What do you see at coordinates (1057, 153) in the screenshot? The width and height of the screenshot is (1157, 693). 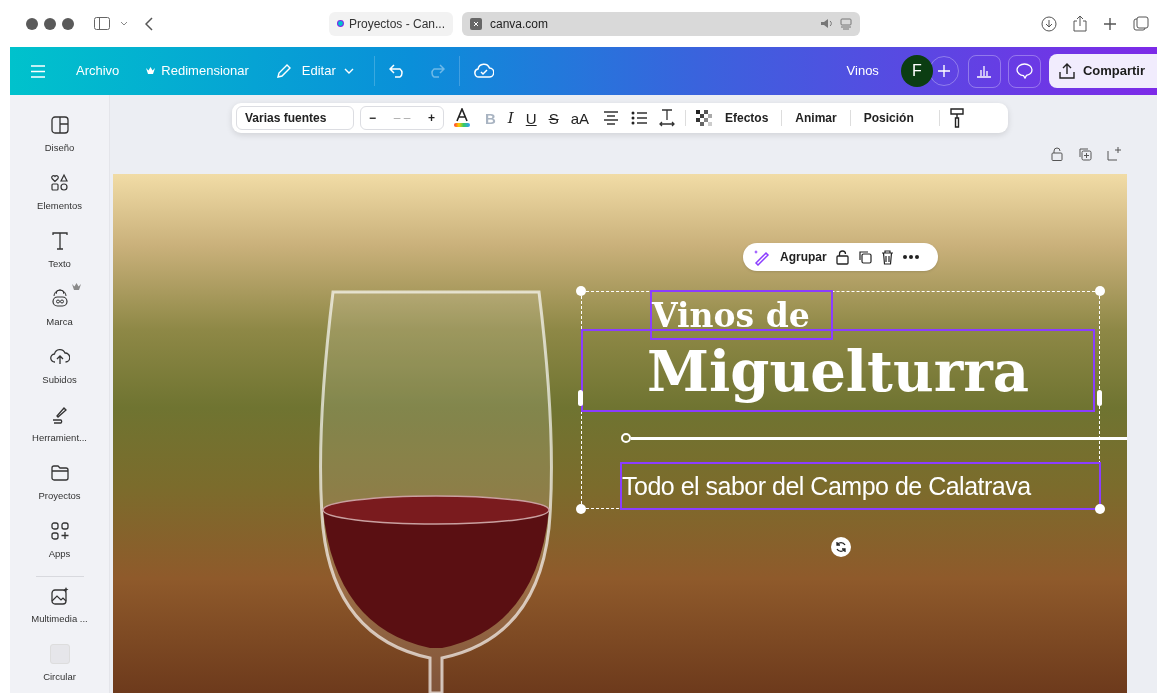 I see `lock-icon` at bounding box center [1057, 153].